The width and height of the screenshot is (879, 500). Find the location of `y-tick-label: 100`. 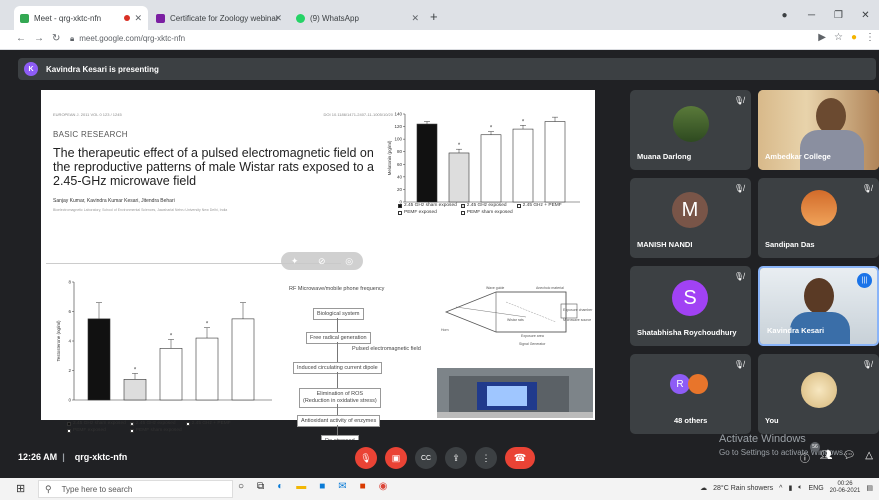

y-tick-label: 100 is located at coordinates (398, 139).